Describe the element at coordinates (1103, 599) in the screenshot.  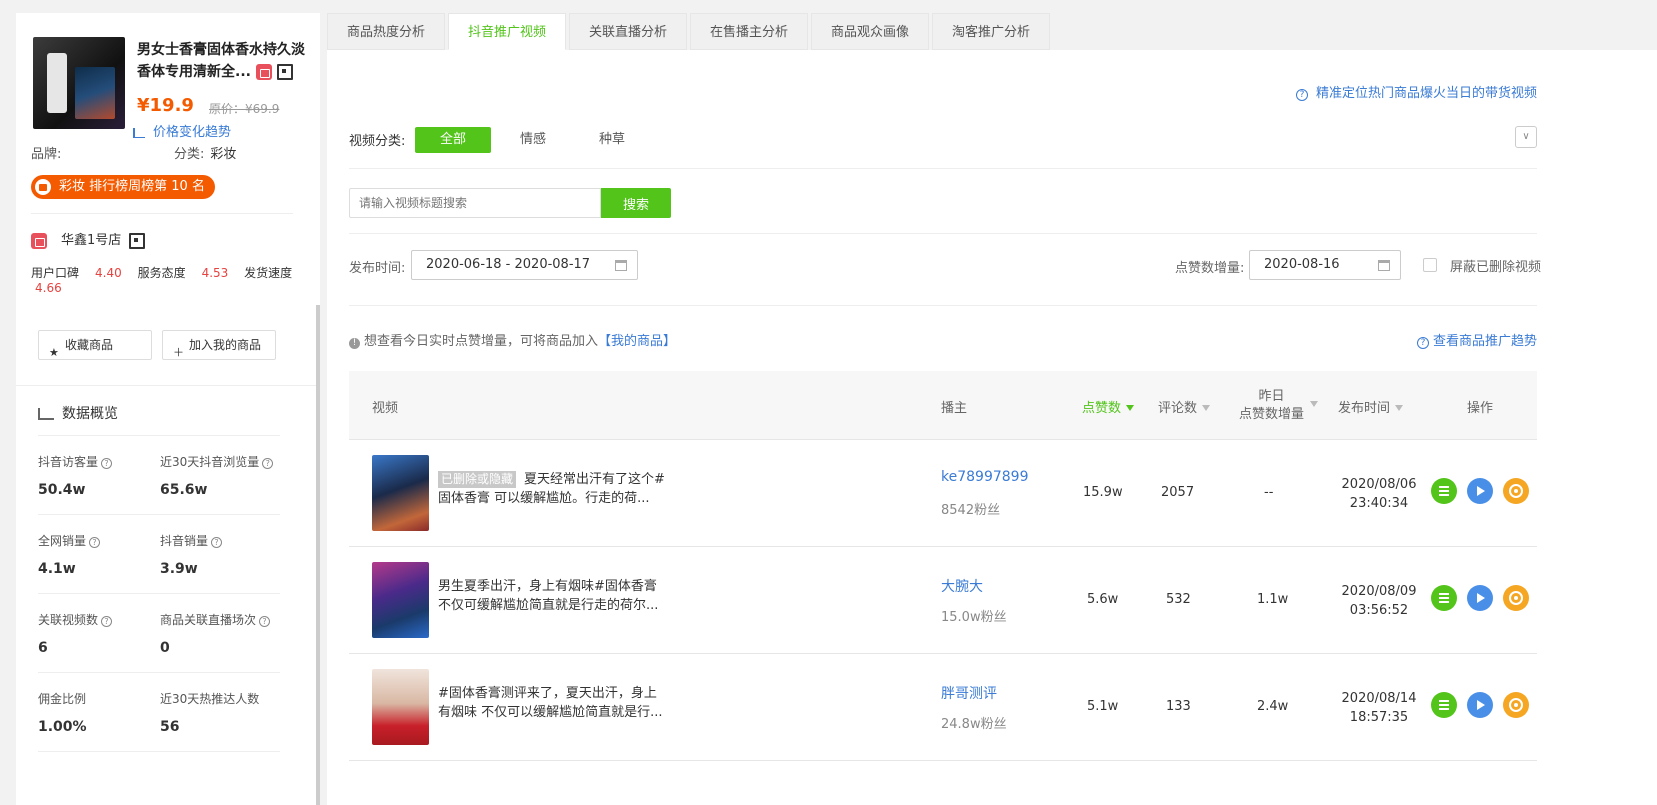
I see `likes-value: 5.6w` at that location.